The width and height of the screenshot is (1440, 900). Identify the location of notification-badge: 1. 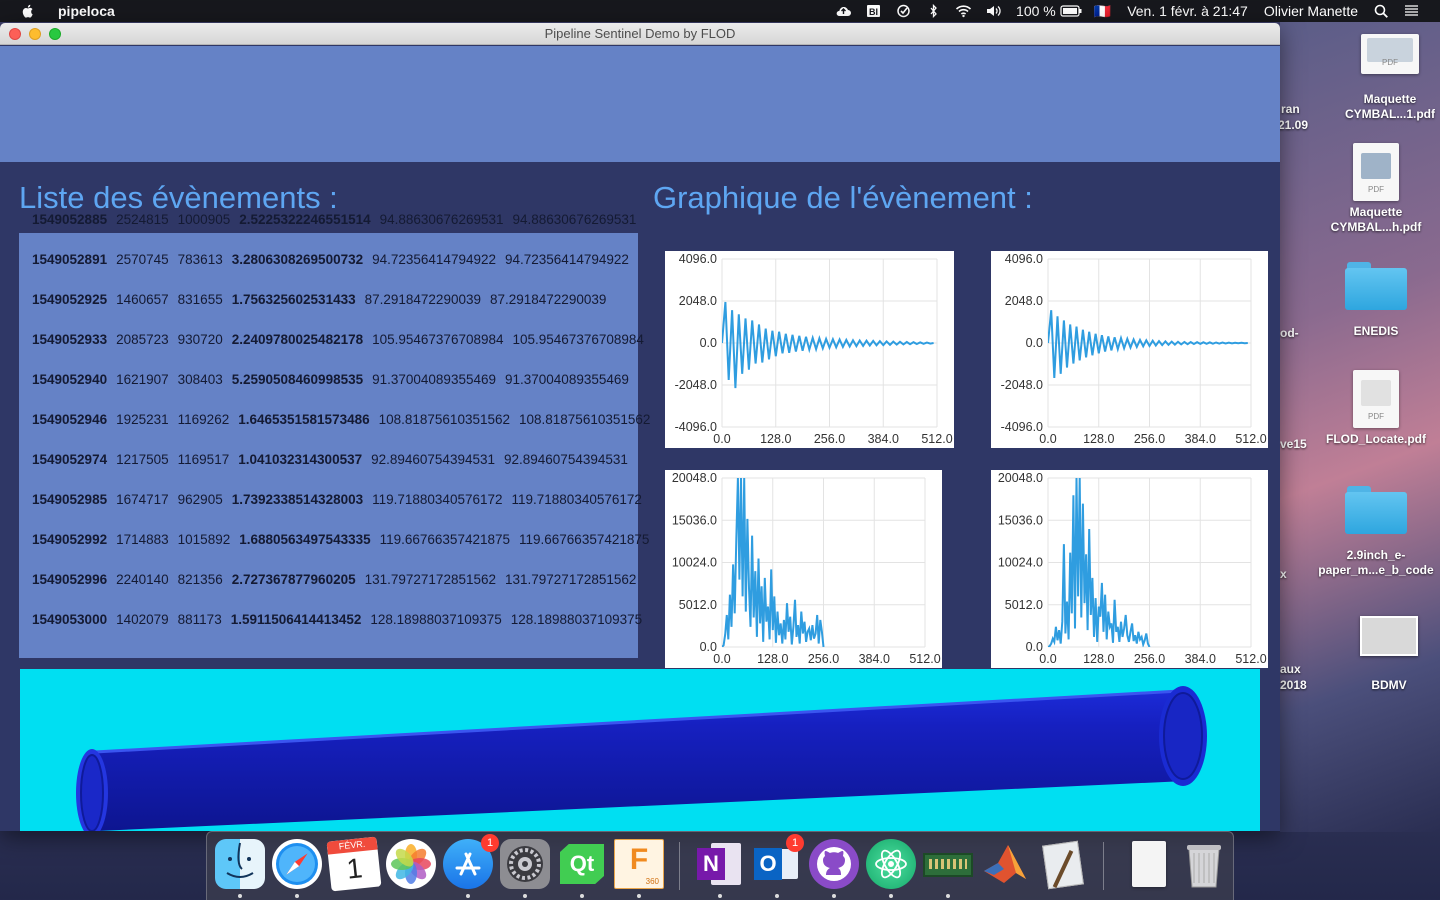
(490, 843).